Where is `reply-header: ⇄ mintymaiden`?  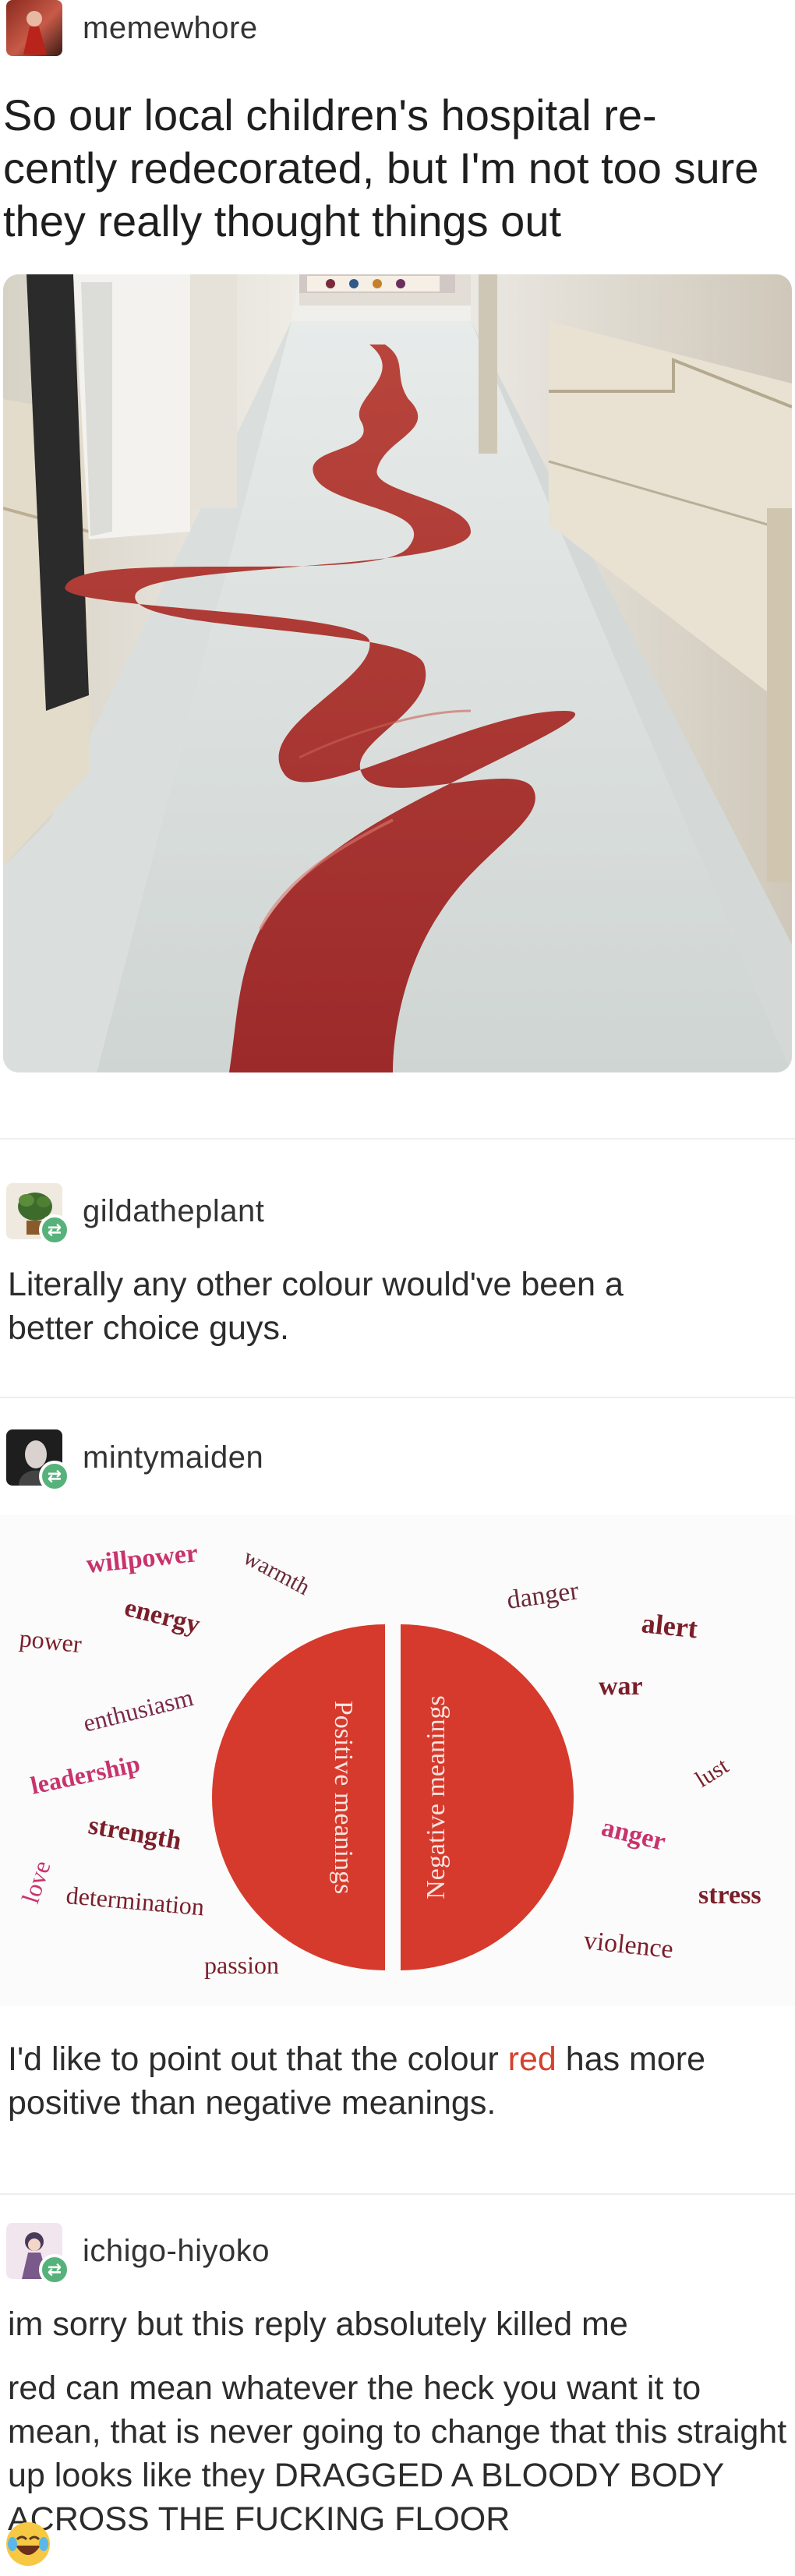 reply-header: ⇄ mintymaiden is located at coordinates (135, 1460).